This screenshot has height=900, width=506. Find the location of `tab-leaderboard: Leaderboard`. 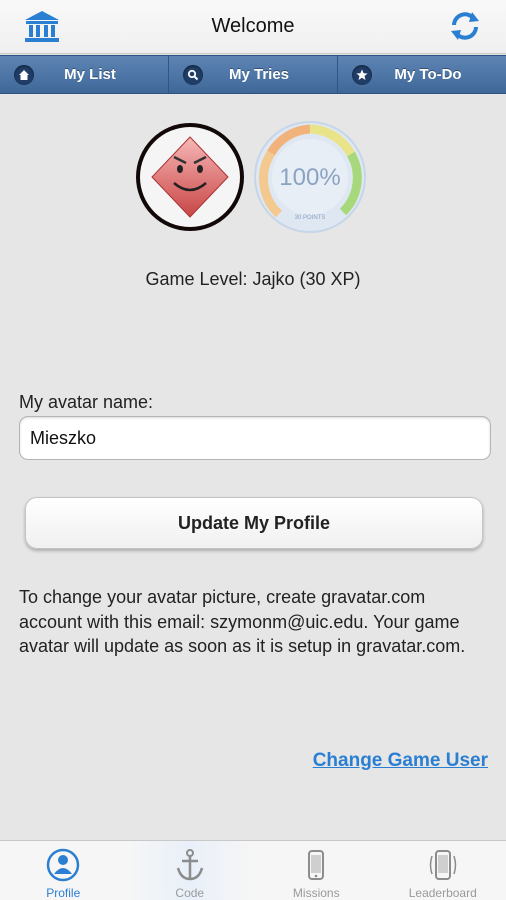

tab-leaderboard: Leaderboard is located at coordinates (443, 870).